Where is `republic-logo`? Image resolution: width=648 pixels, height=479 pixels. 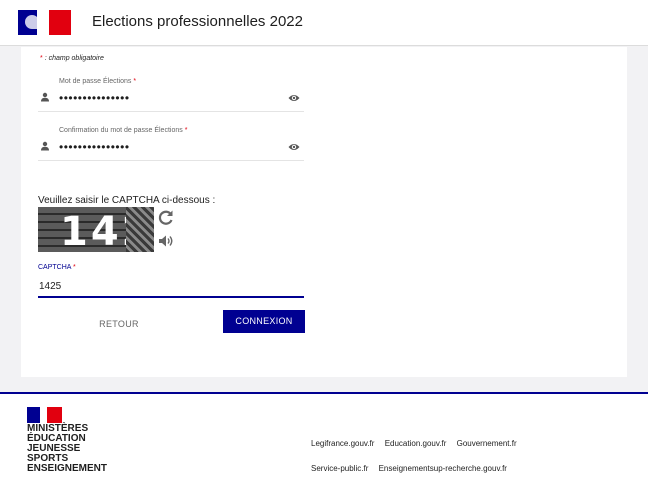
republic-logo is located at coordinates (44, 415).